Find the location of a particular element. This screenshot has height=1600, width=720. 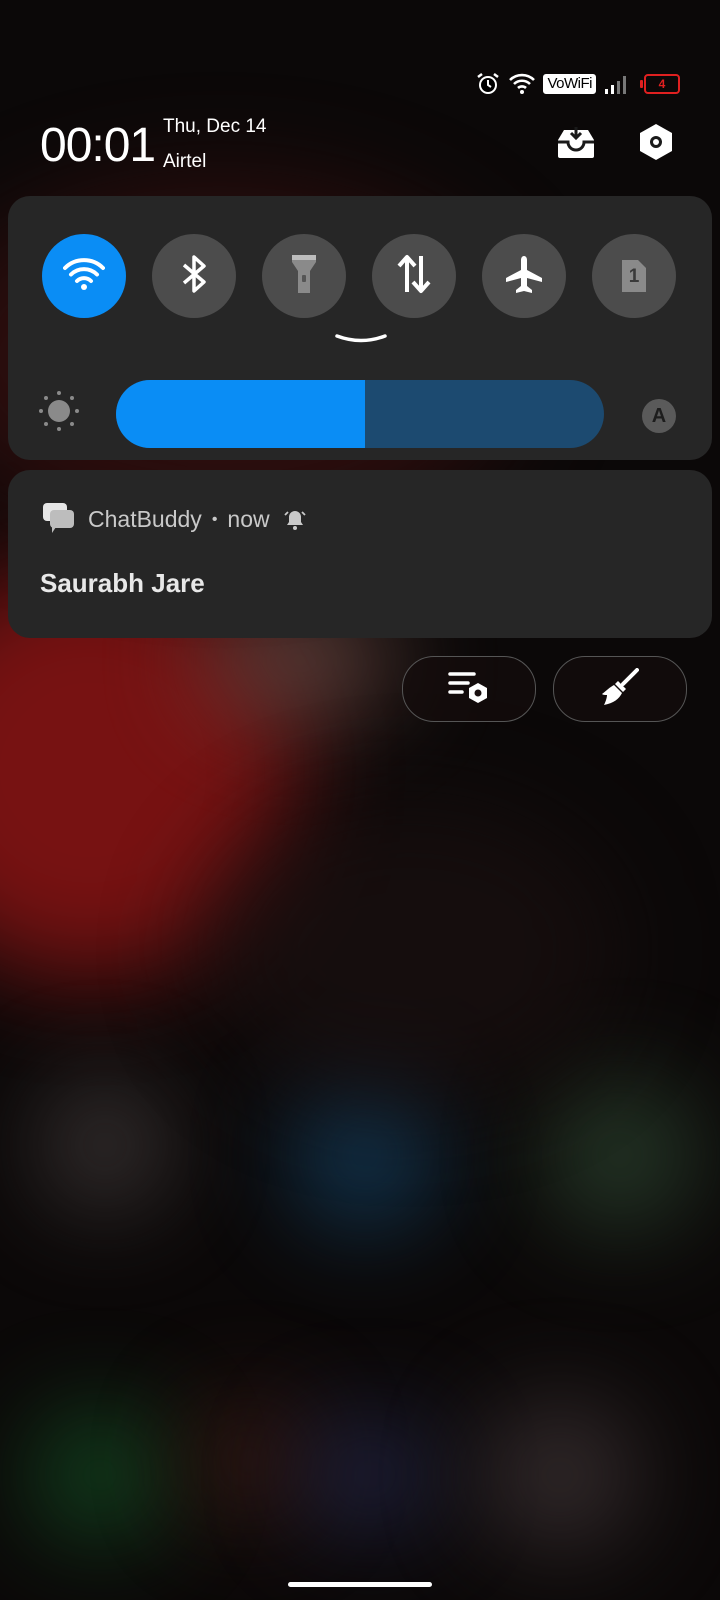

gear-icon is located at coordinates (656, 144).